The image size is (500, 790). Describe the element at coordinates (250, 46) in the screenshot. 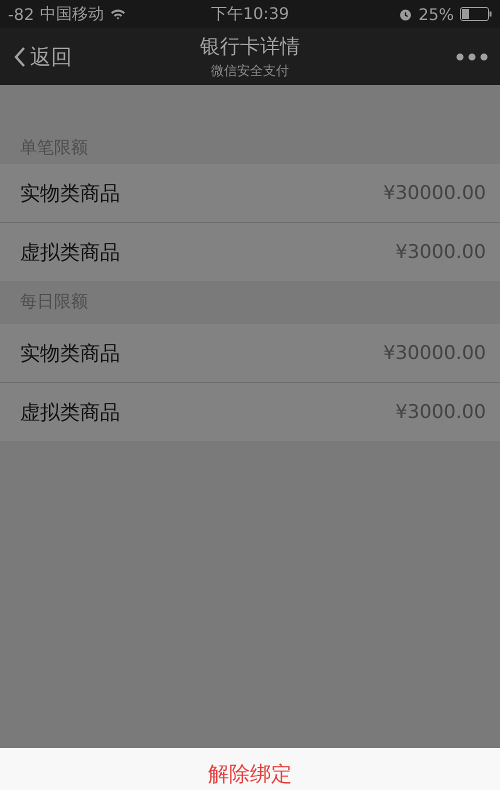

I see `page-title: 银行卡详情` at that location.